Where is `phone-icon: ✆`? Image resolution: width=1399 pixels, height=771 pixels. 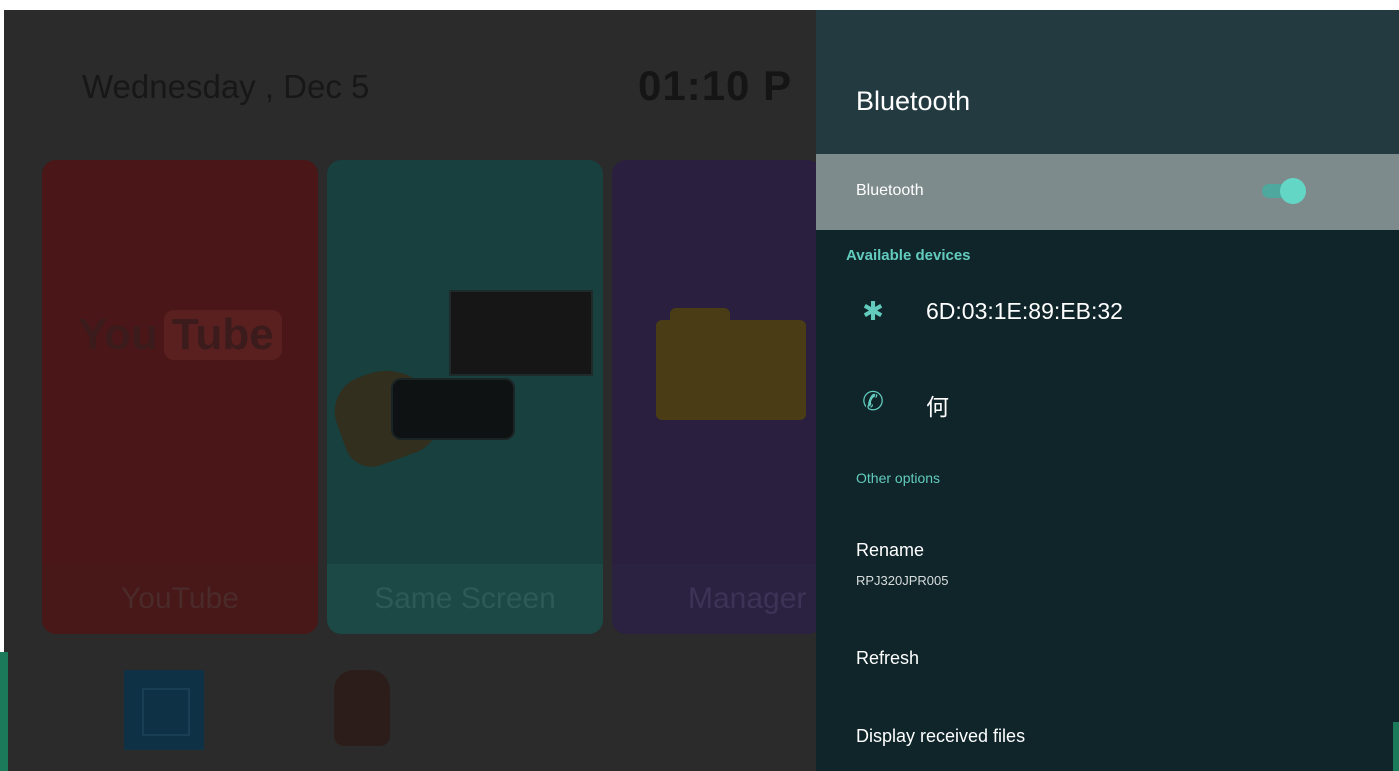 phone-icon: ✆ is located at coordinates (873, 400).